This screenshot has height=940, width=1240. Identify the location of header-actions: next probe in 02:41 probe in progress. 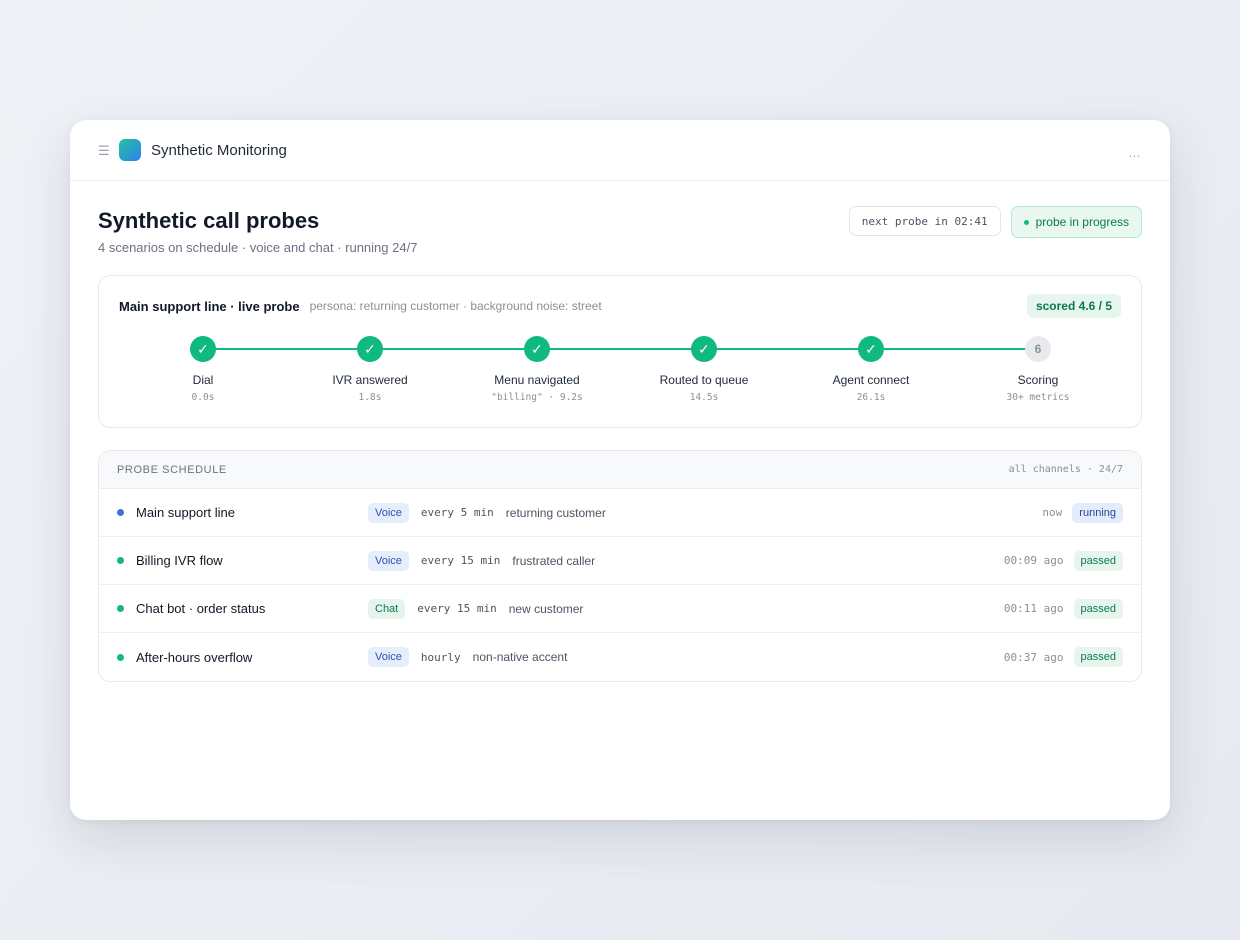
(995, 222).